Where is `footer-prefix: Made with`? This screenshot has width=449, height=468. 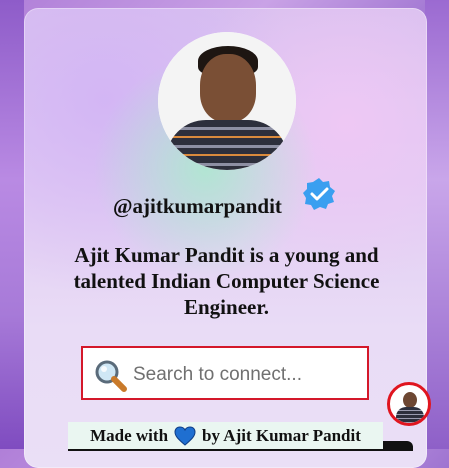 footer-prefix: Made with is located at coordinates (129, 435).